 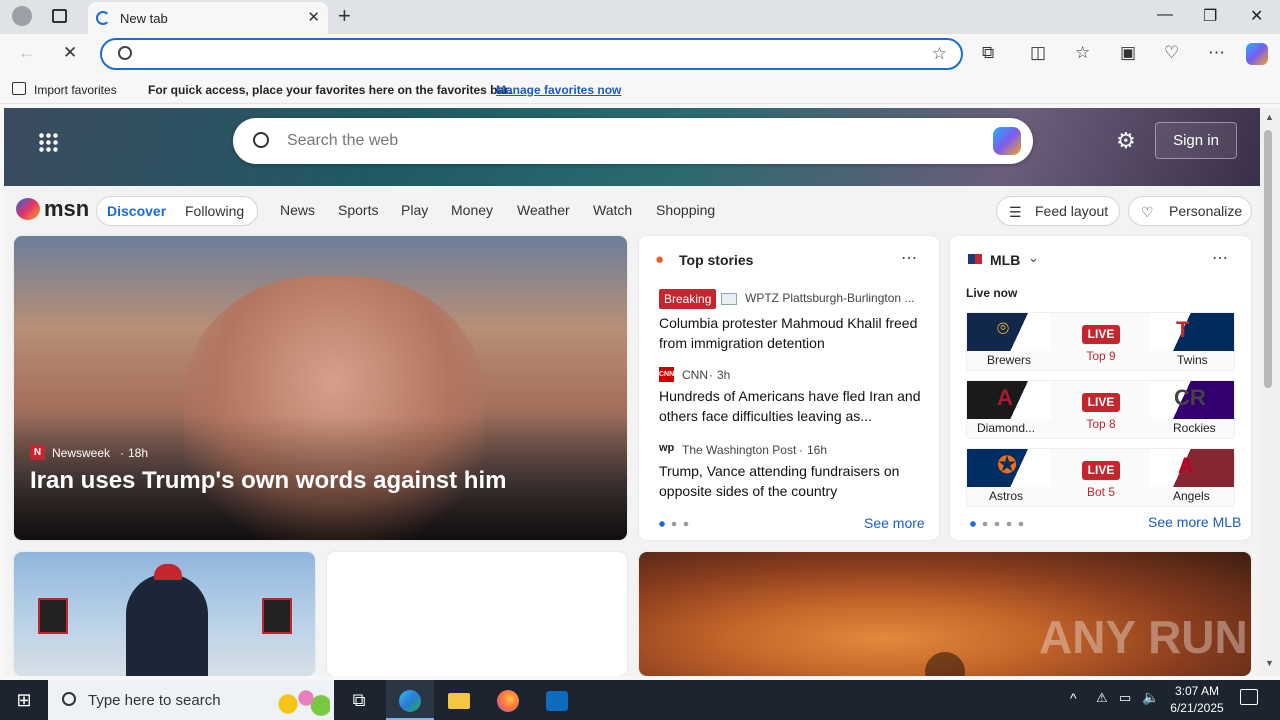 I want to click on new-tab-button: +, so click(x=344, y=16).